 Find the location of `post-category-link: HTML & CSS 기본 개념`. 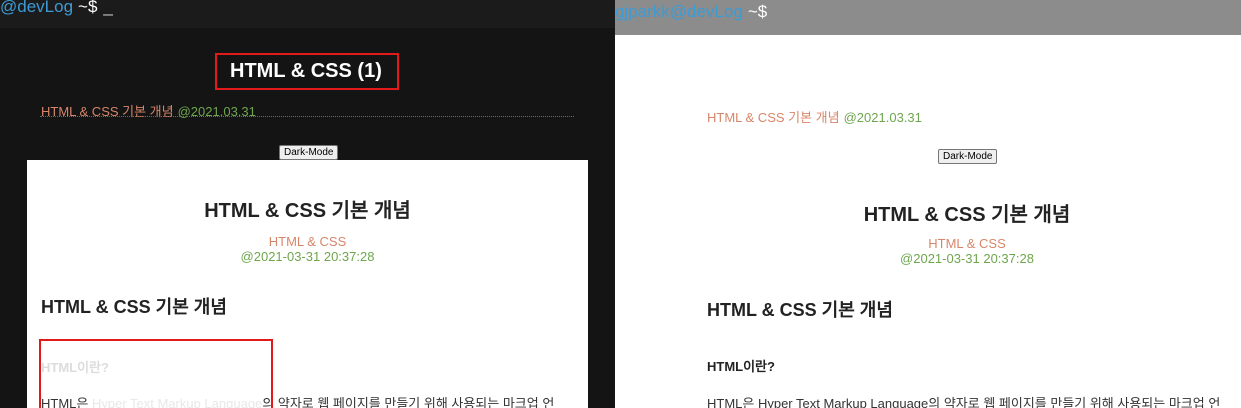

post-category-link: HTML & CSS 기본 개념 is located at coordinates (773, 117).